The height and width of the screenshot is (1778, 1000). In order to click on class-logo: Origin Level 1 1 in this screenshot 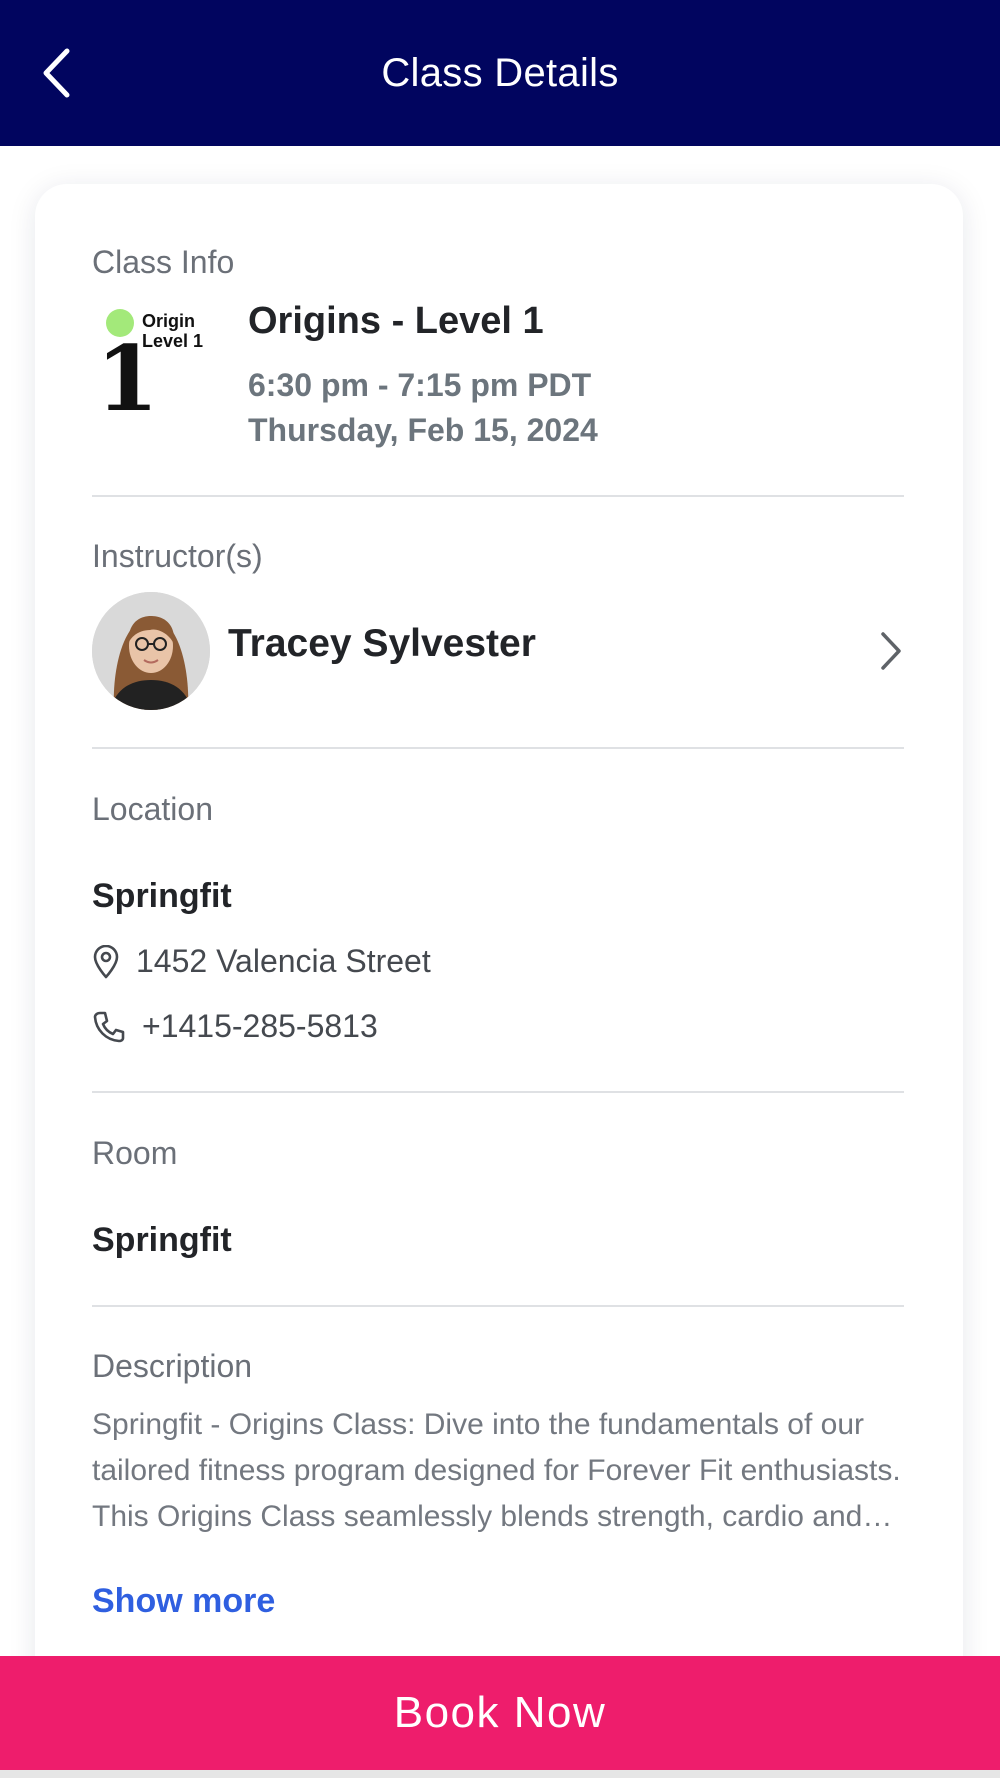, I will do `click(151, 368)`.